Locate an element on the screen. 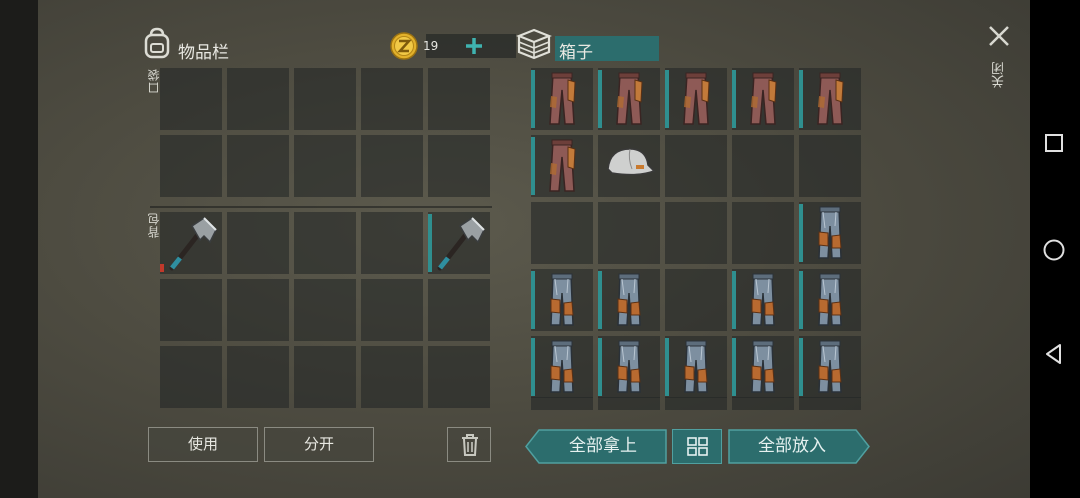  sort-icon is located at coordinates (698, 447).